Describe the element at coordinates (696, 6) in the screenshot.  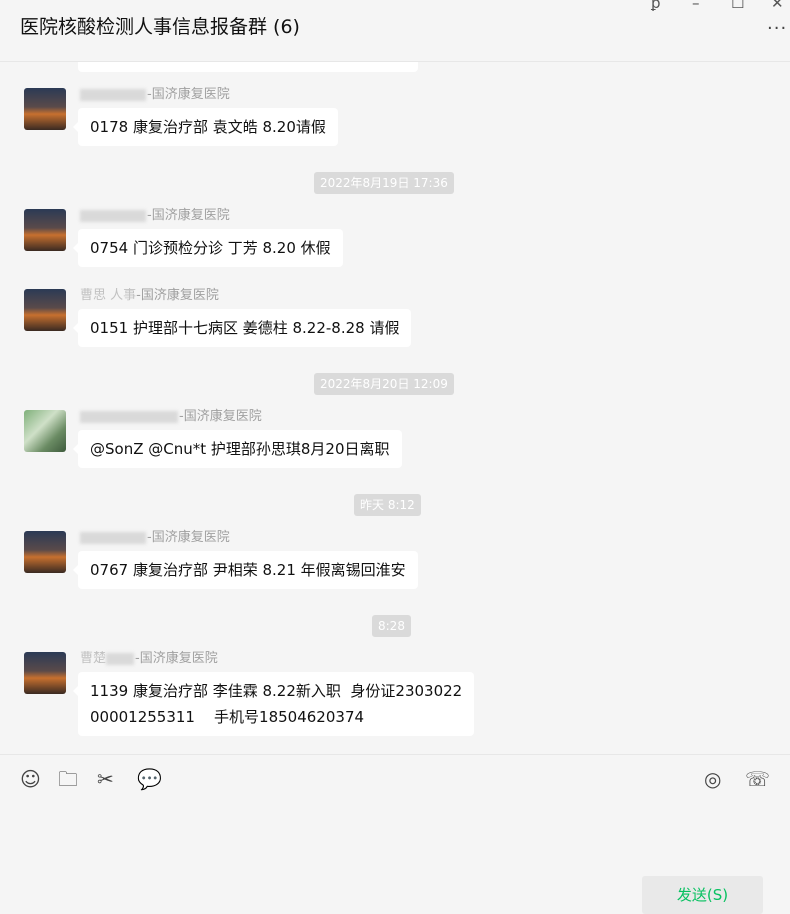
I see `minimize-icon: –` at that location.